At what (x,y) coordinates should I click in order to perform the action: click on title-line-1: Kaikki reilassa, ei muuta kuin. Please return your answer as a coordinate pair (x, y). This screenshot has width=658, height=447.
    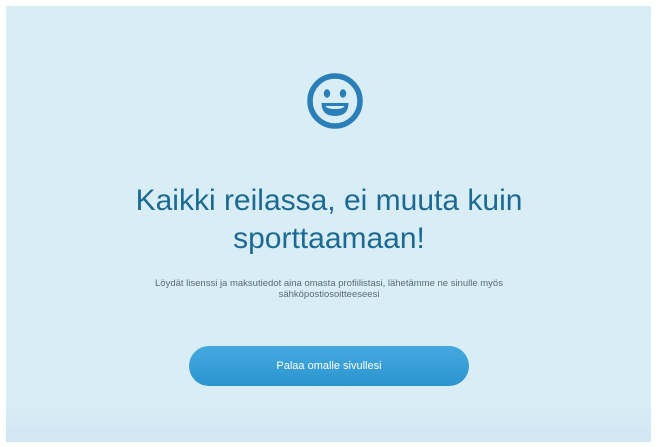
    Looking at the image, I should click on (329, 200).